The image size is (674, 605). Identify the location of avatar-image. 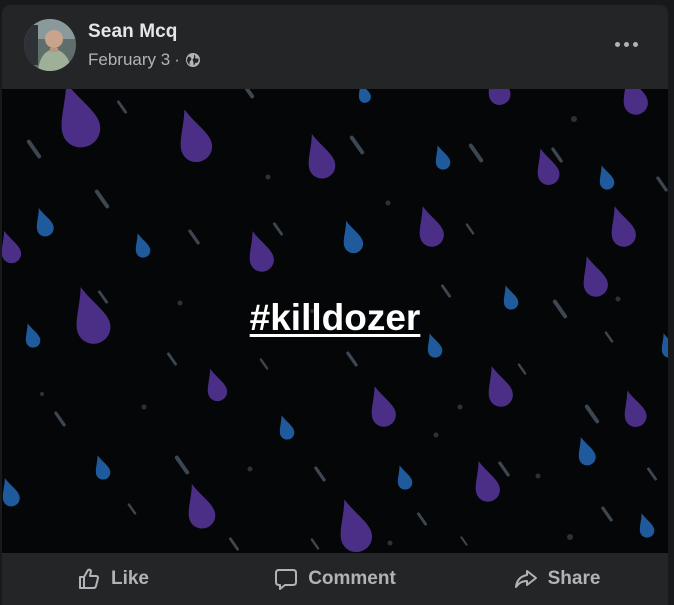
(50, 45).